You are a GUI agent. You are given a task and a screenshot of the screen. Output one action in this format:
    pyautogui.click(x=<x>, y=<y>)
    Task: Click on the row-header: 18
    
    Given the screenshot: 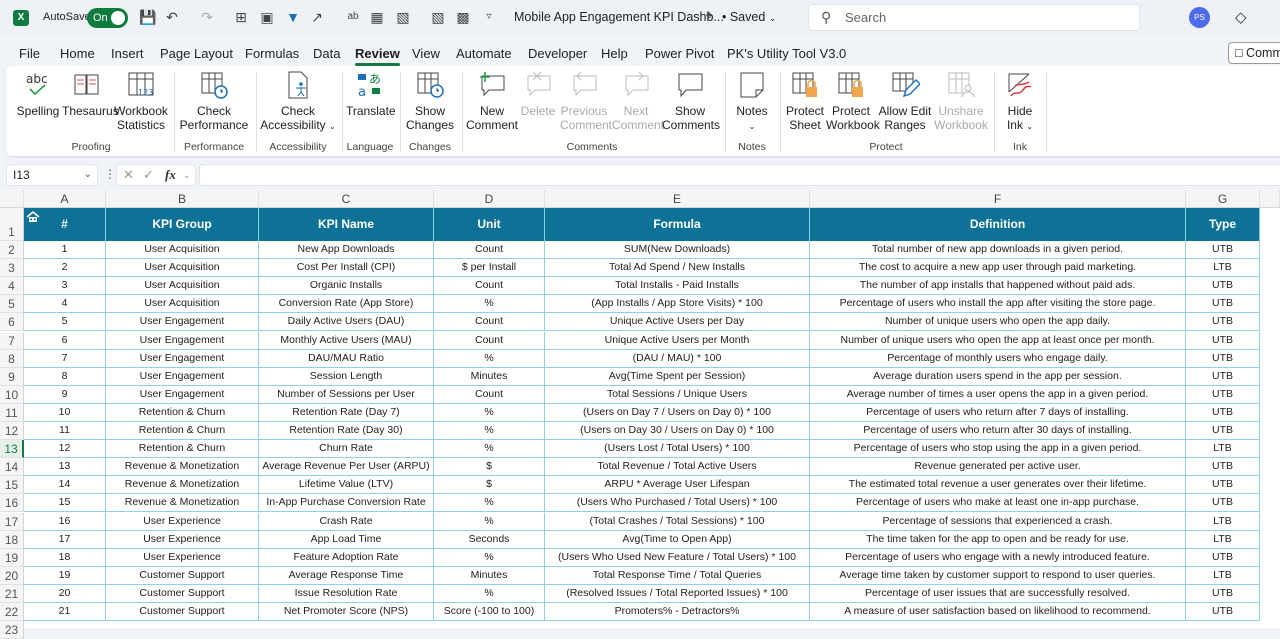 What is the action you would take?
    pyautogui.click(x=12, y=539)
    